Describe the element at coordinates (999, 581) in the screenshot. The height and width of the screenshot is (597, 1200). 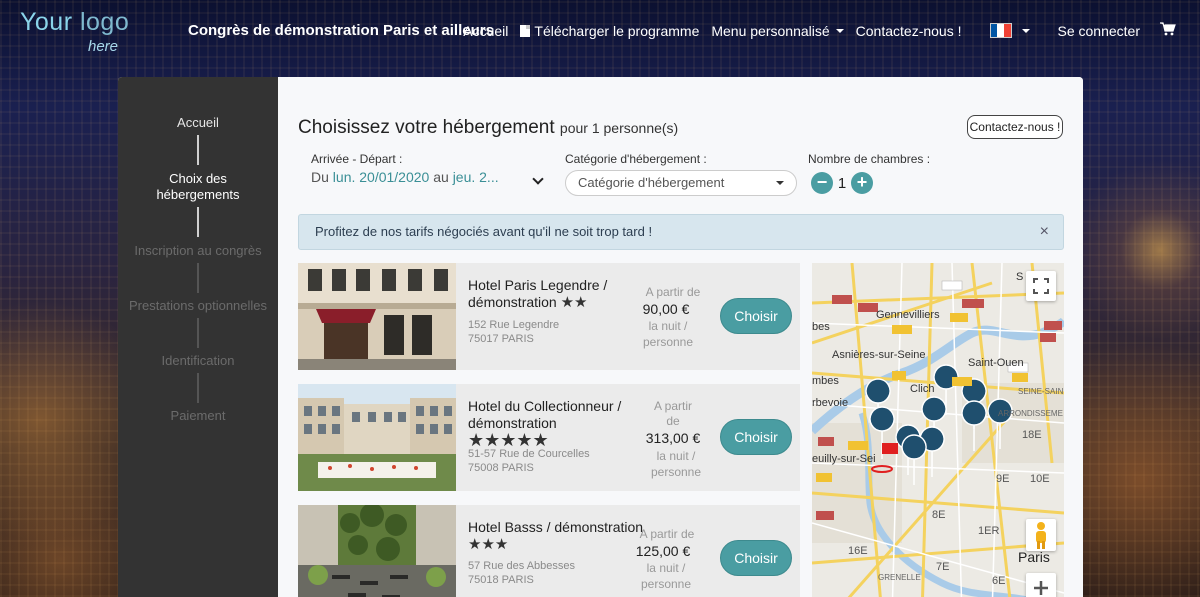
I see `map-label: 6E` at that location.